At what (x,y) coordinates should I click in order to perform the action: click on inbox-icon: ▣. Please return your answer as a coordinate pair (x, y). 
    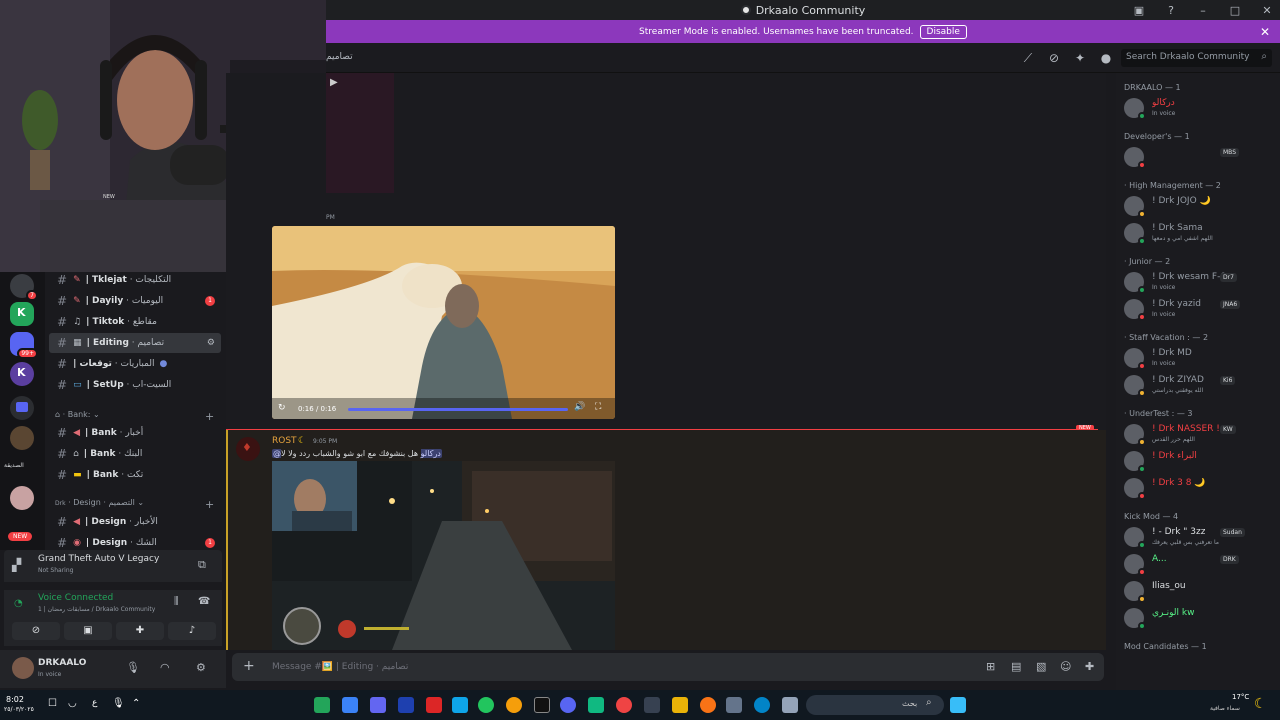
    Looking at the image, I should click on (1139, 10).